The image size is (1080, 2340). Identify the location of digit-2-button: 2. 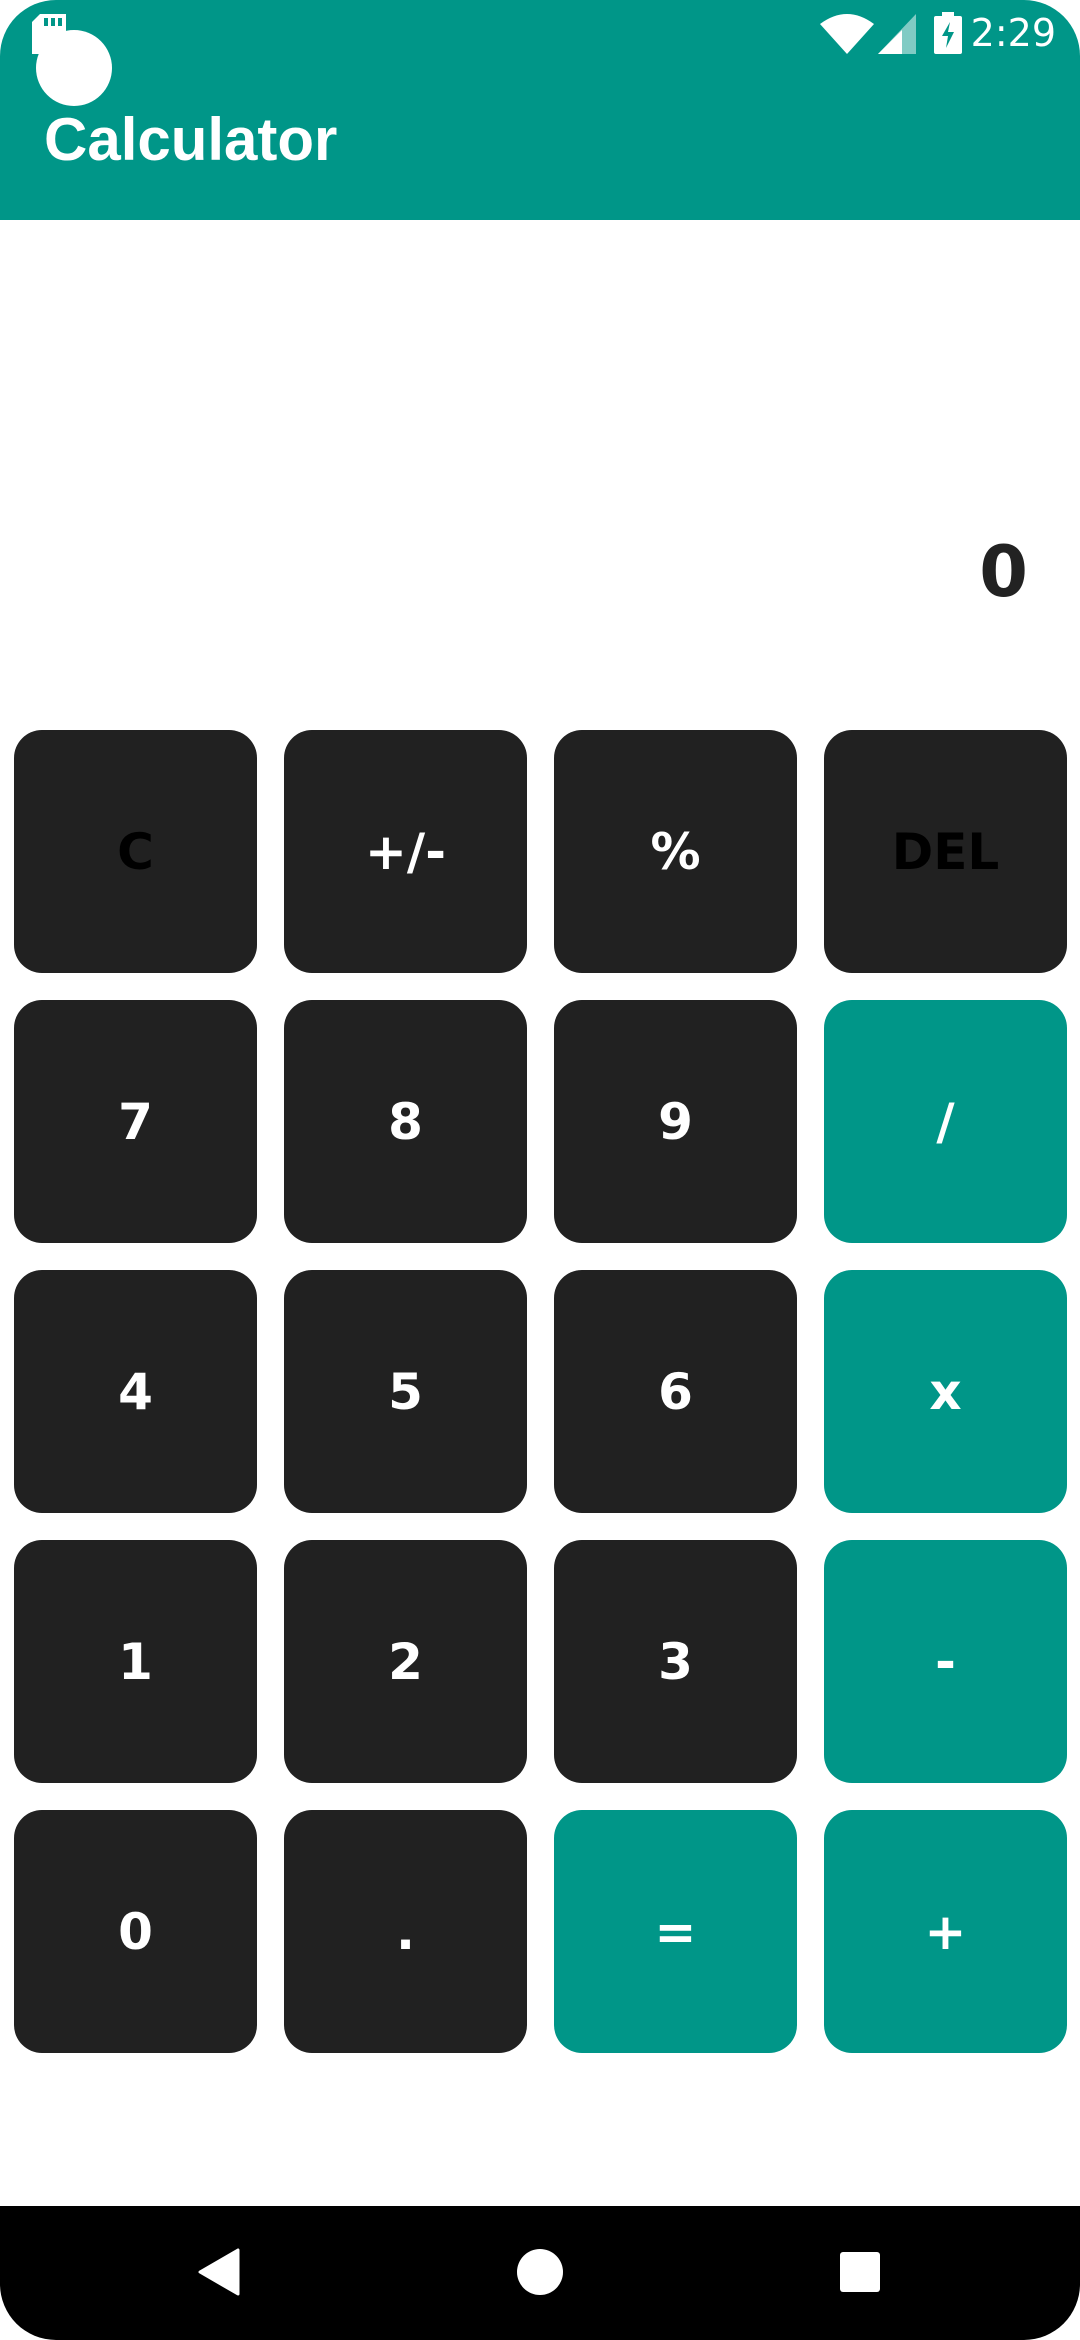
(405, 1661).